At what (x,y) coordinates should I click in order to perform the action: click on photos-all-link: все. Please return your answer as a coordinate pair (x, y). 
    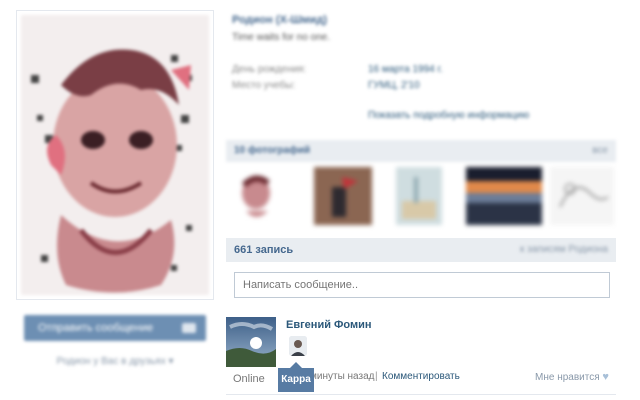
    Looking at the image, I should click on (600, 150).